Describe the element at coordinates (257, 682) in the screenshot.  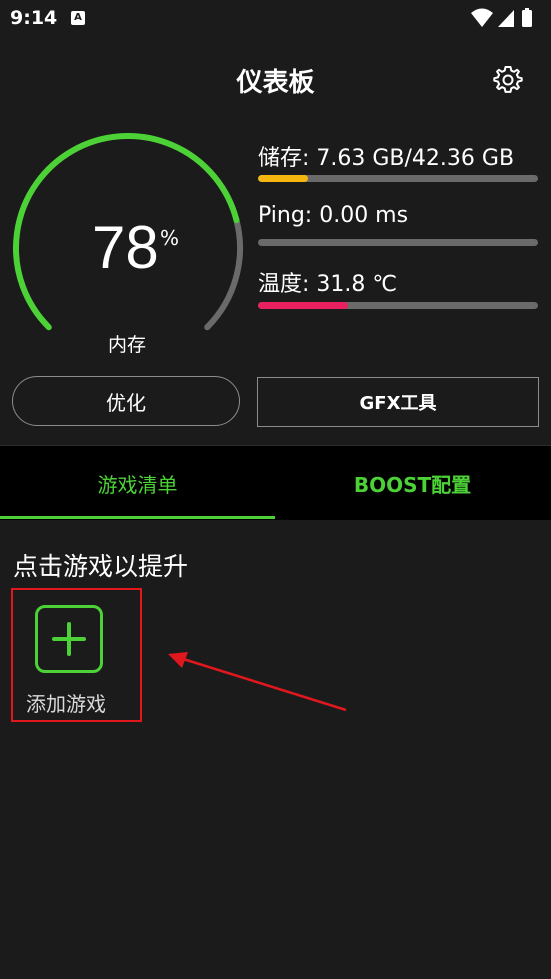
I see `annotation-arrow-icon` at that location.